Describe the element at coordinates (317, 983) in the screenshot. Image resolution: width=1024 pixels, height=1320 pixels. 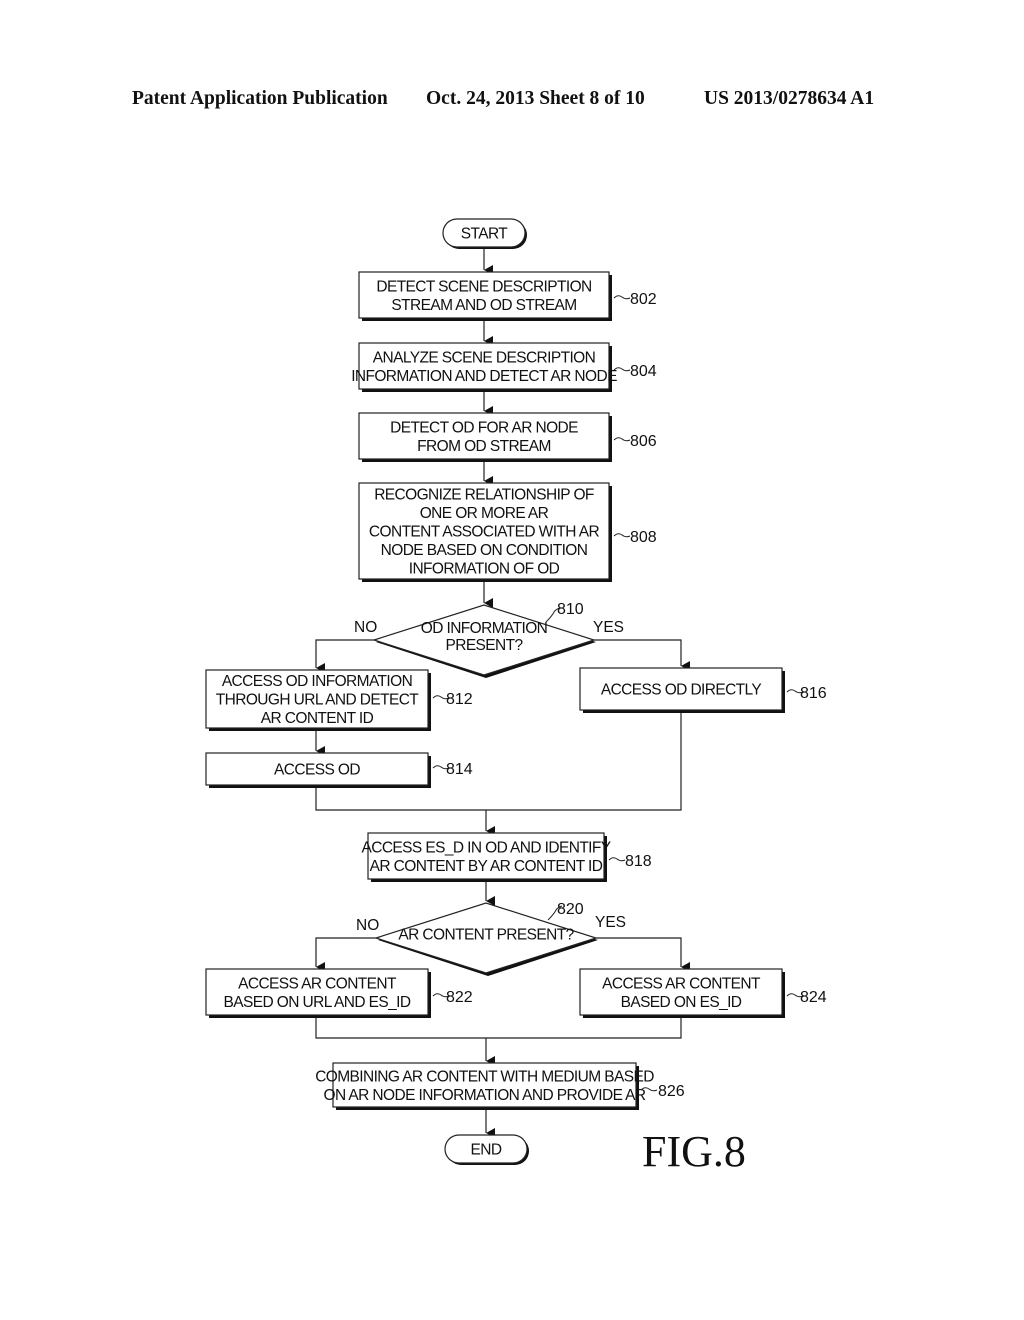
I see `step-822-text-line: ACCESS AR CONTENT` at that location.